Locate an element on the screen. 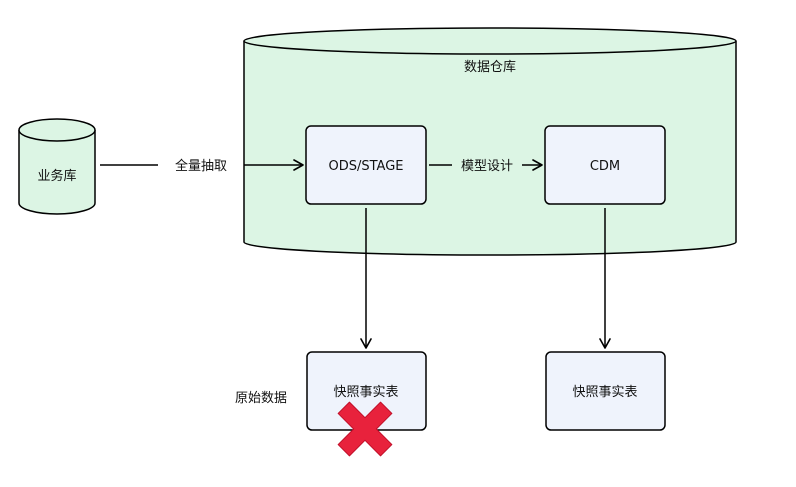  warehouse-top is located at coordinates (490, 41).